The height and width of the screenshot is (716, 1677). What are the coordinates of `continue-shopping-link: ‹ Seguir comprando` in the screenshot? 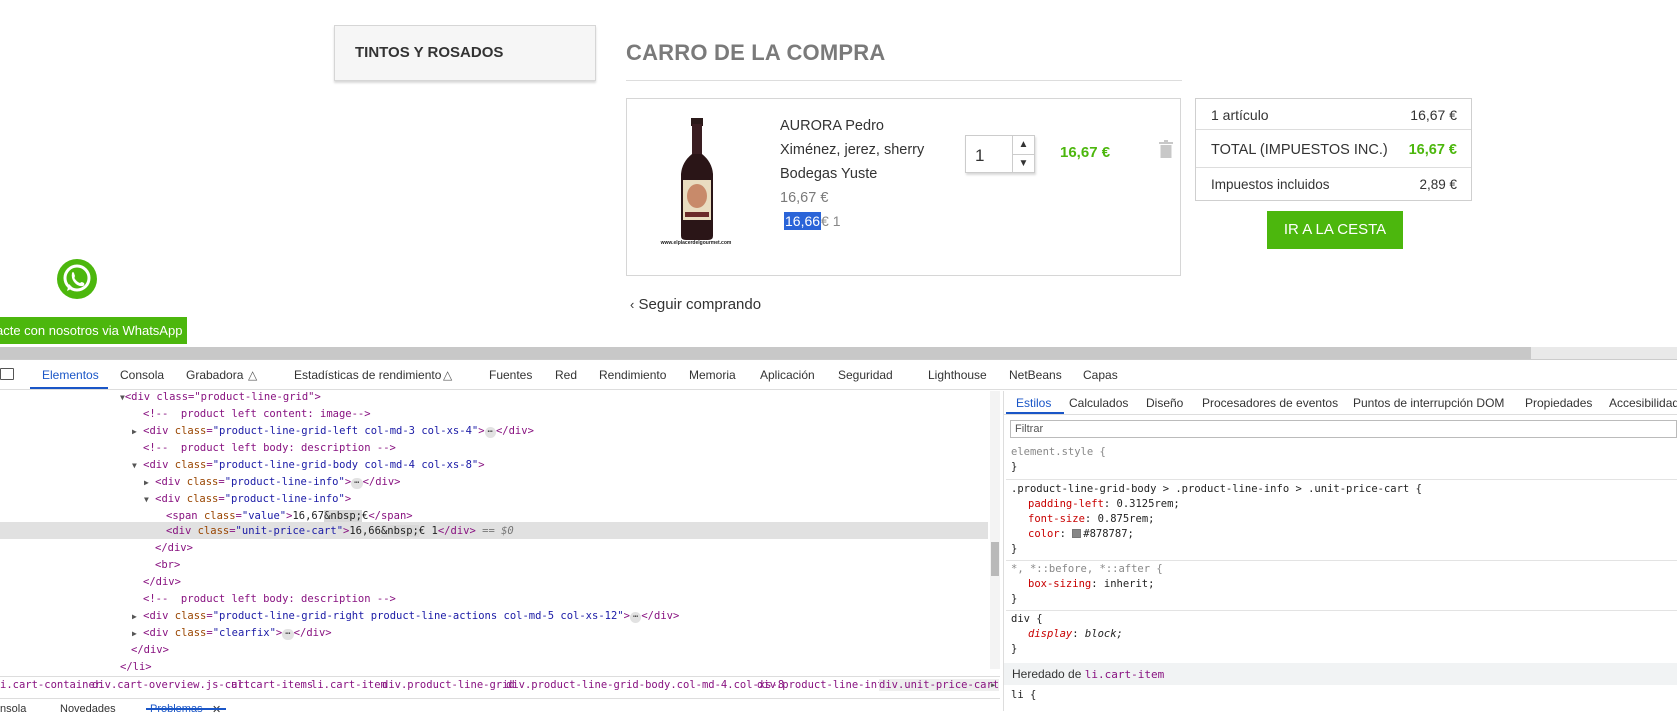 It's located at (695, 304).